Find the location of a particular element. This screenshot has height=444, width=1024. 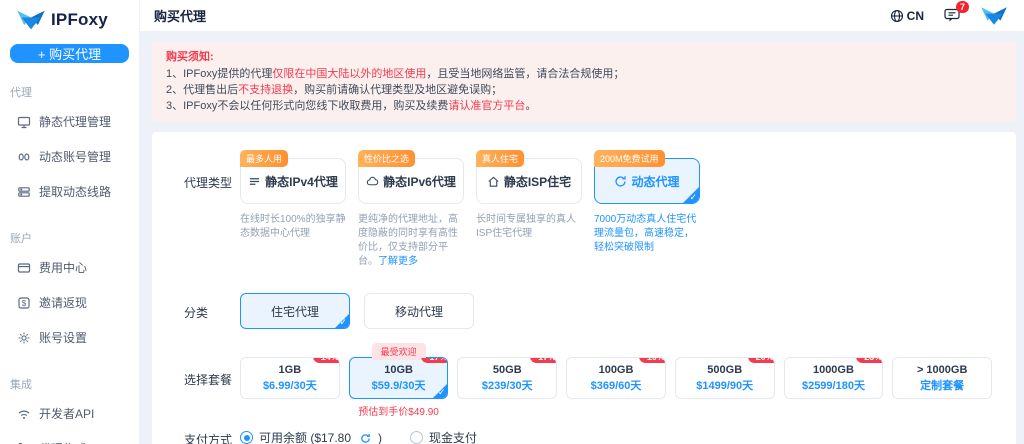

sidebar-item-billing-center: 费用中心 is located at coordinates (69, 267).